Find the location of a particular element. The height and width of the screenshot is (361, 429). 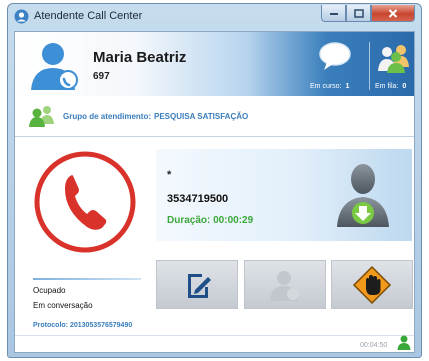

agent-status: Ocupado is located at coordinates (49, 290).